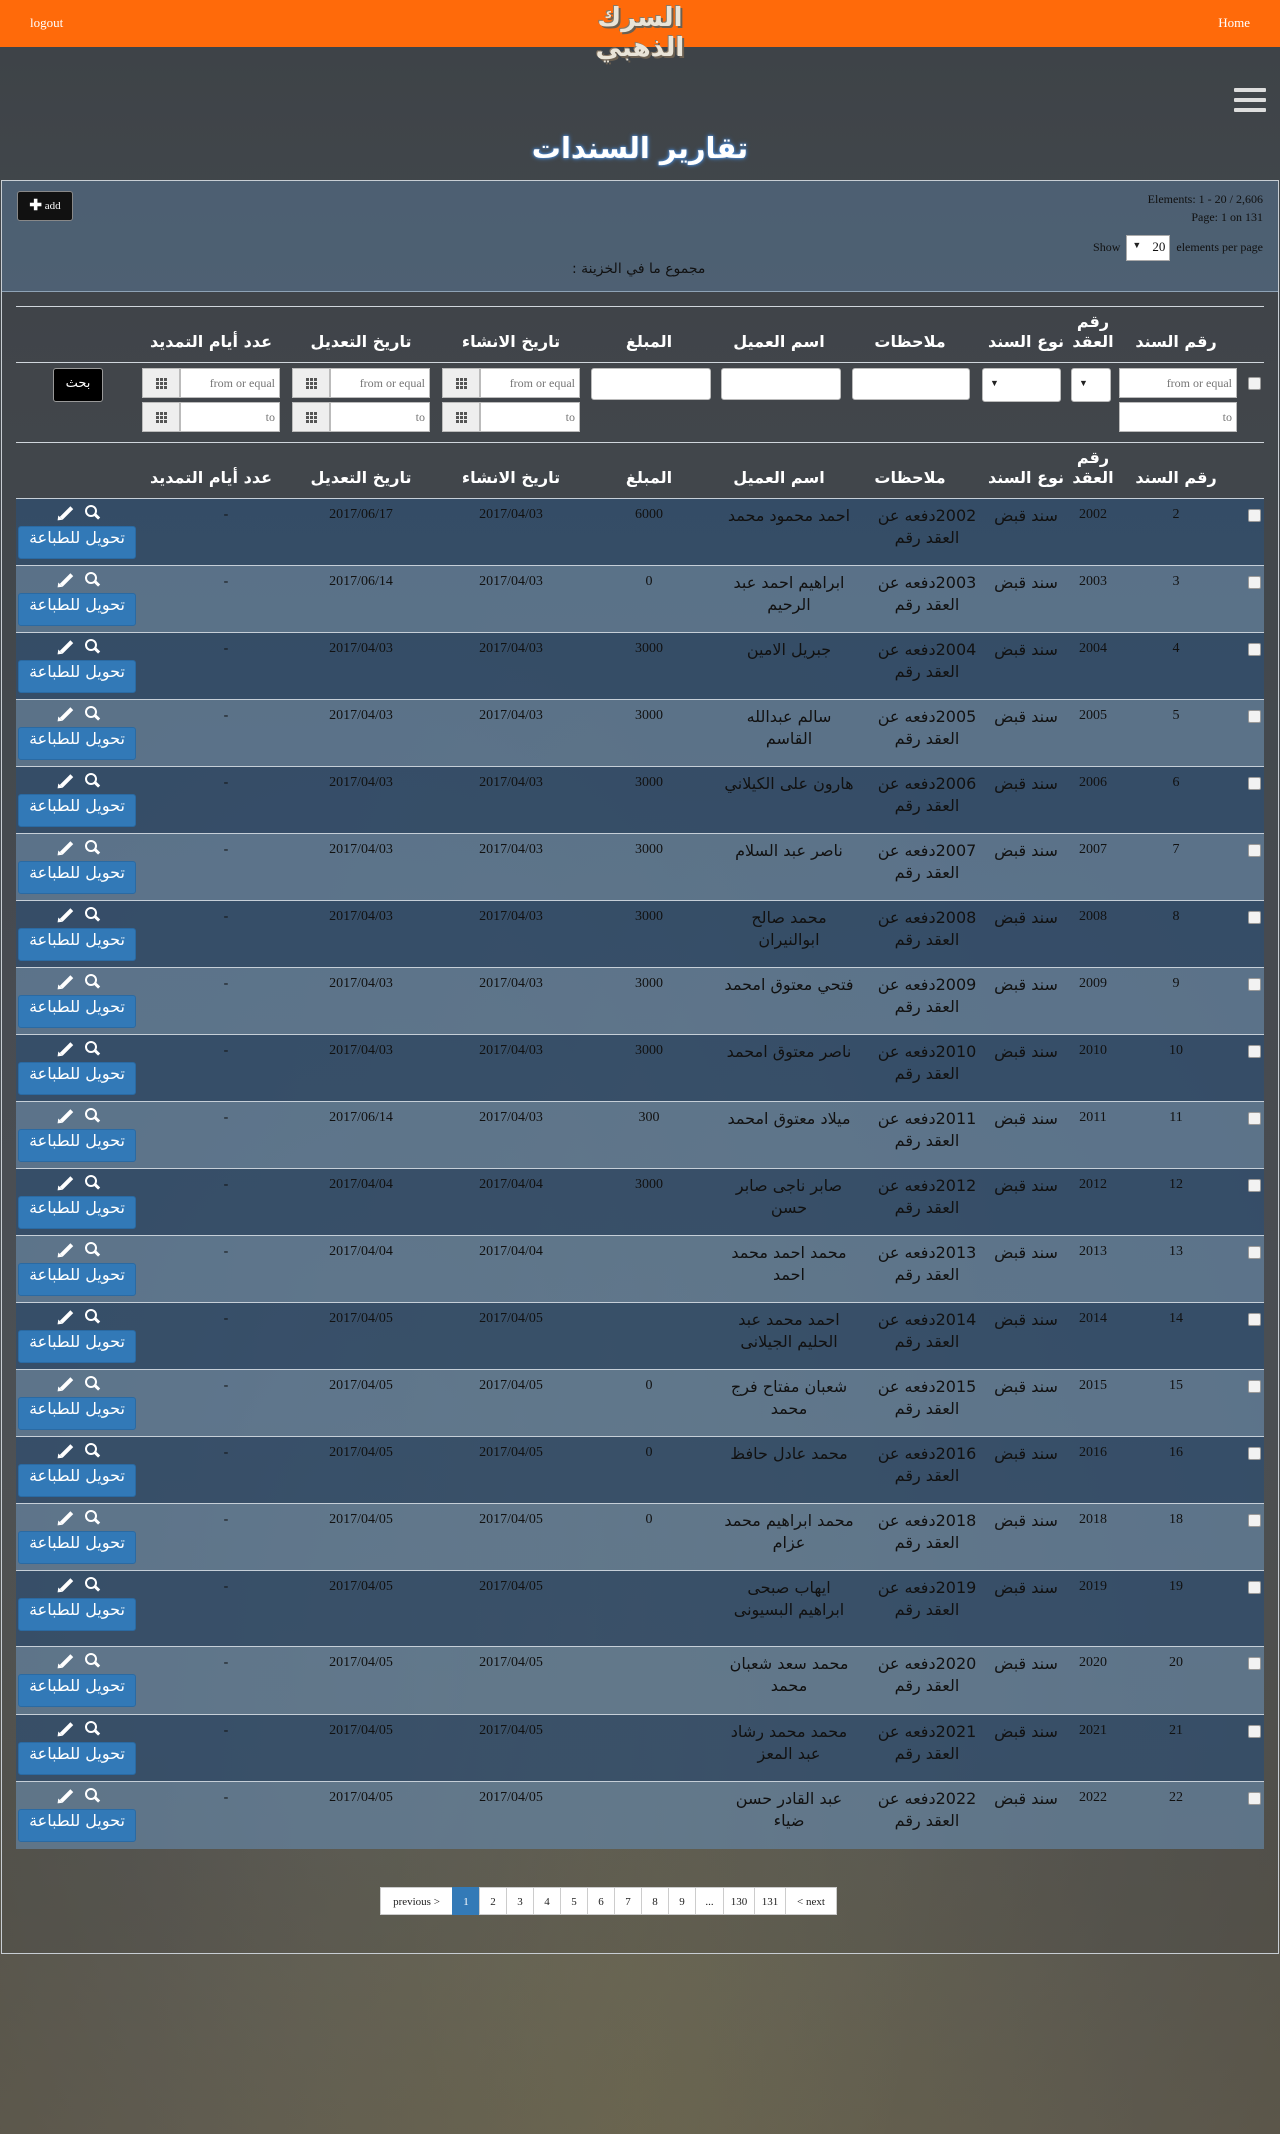 The height and width of the screenshot is (2134, 1280). Describe the element at coordinates (655, 1901) in the screenshot. I see `pagination-page: 8` at that location.